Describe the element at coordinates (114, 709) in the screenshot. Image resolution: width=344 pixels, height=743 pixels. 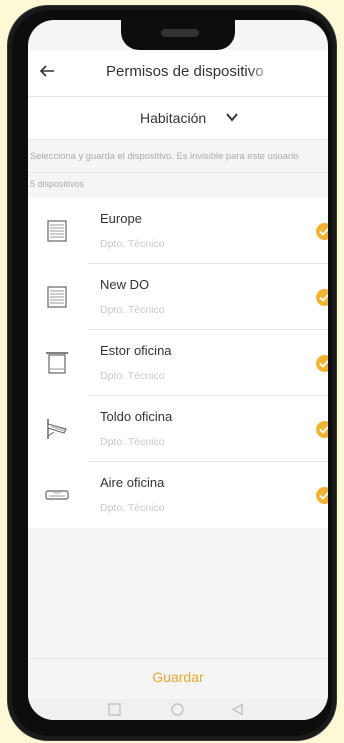
I see `recents-square-icon` at that location.